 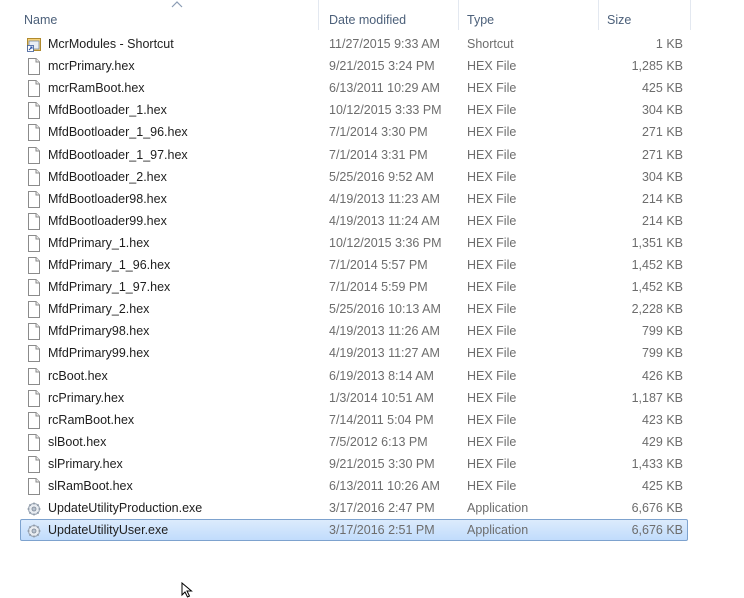 What do you see at coordinates (662, 486) in the screenshot?
I see `file-size: 425 KB` at bounding box center [662, 486].